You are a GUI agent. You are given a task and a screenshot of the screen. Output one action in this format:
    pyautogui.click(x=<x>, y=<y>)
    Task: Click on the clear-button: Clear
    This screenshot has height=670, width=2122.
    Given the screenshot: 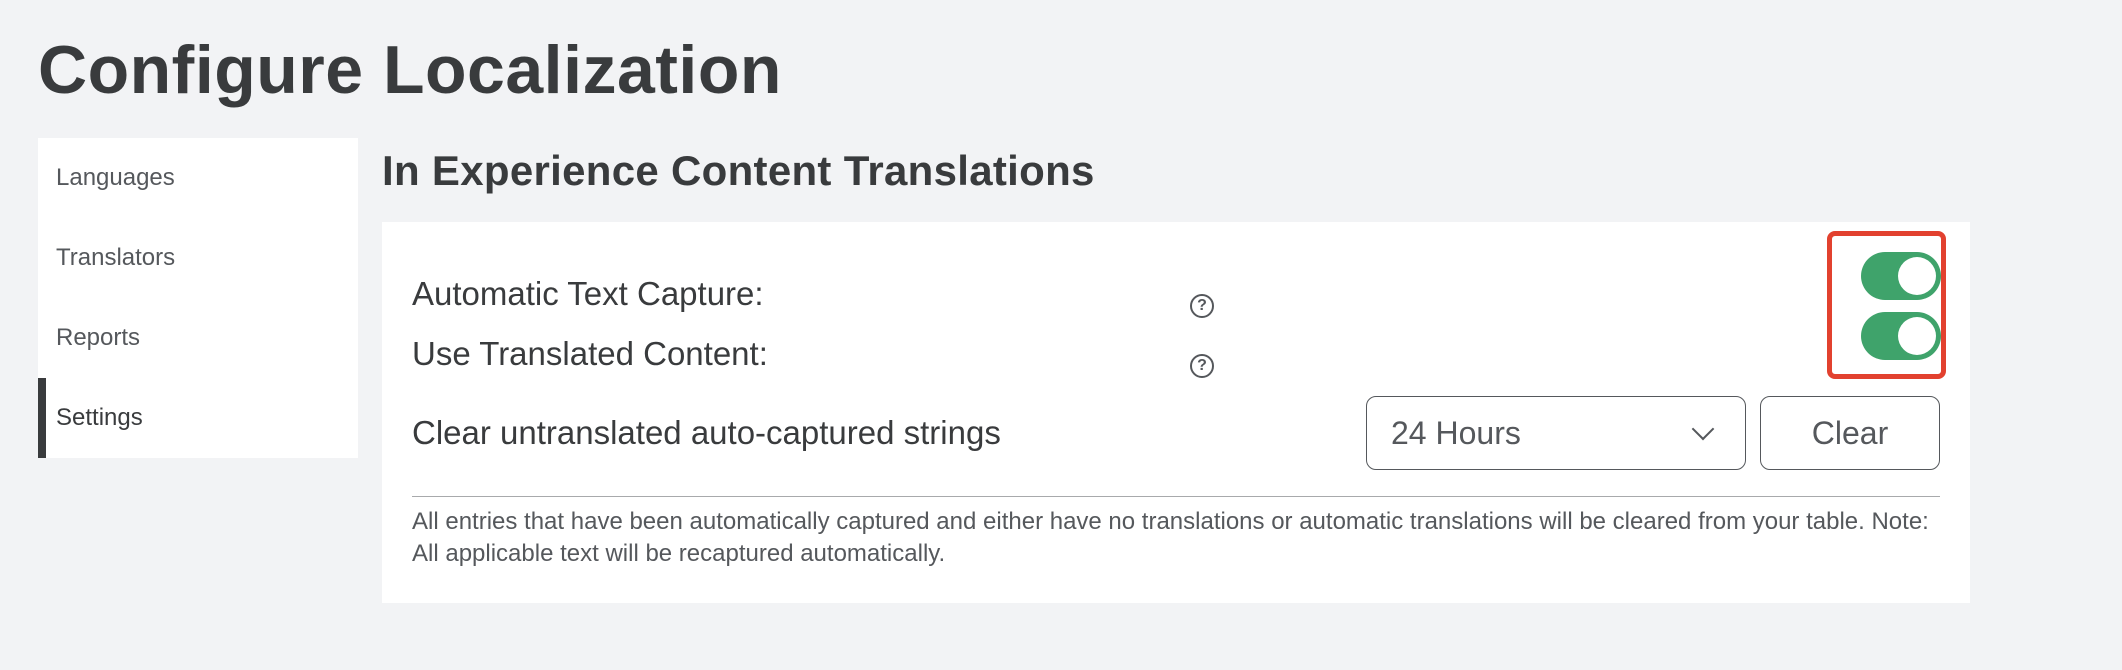 What is the action you would take?
    pyautogui.click(x=1850, y=433)
    